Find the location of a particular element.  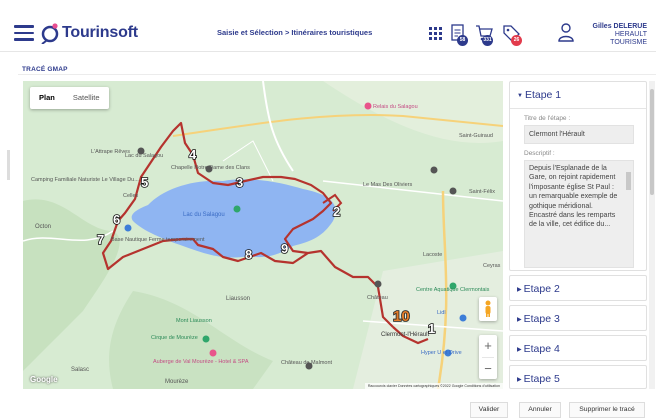

map-type-satellite: Satellite is located at coordinates (86, 98).